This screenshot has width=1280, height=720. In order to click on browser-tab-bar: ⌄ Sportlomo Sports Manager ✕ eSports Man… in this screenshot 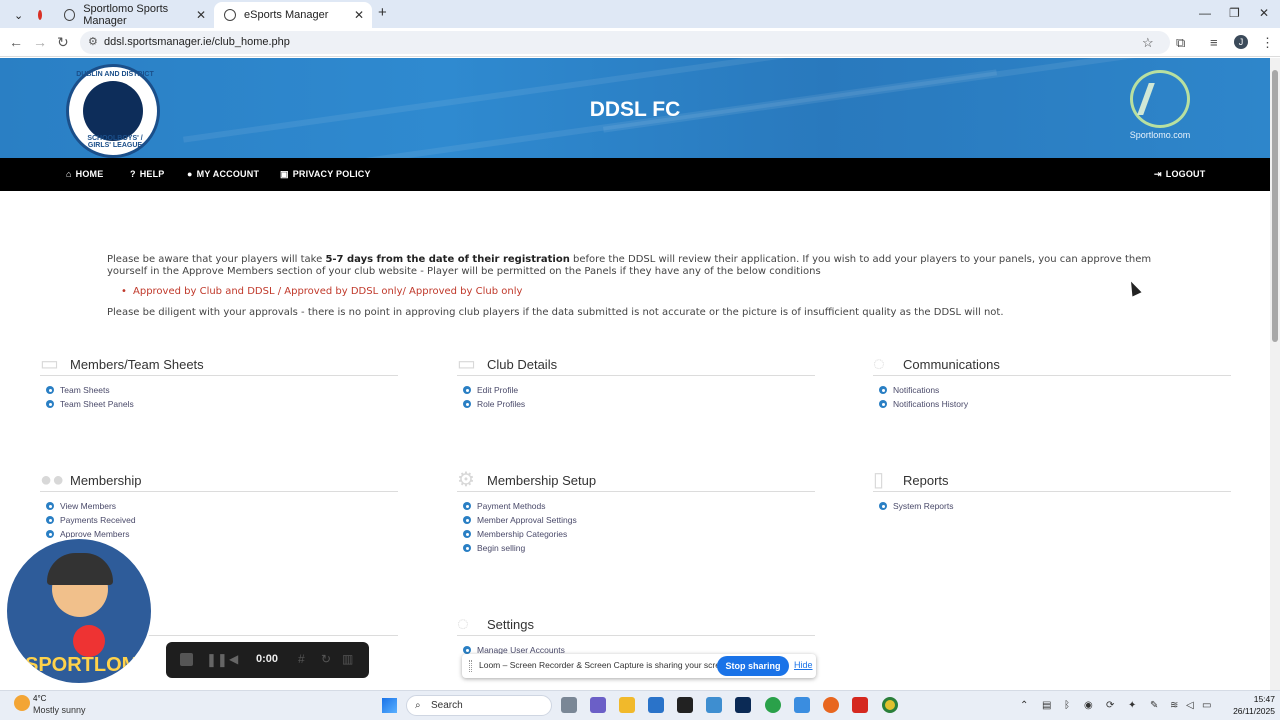, I will do `click(640, 14)`.